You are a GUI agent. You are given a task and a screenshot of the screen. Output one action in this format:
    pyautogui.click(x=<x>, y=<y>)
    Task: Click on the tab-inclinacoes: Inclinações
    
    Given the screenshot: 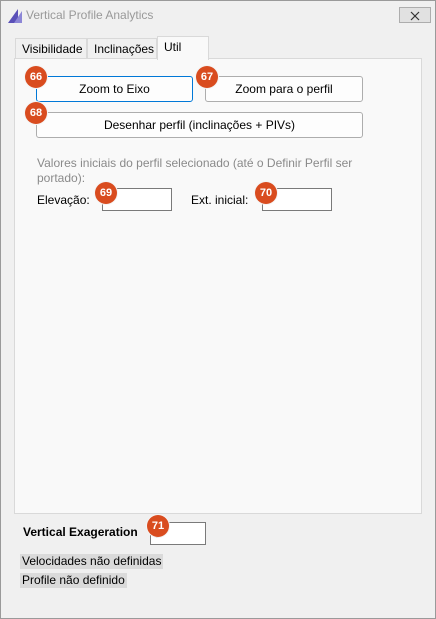 What is the action you would take?
    pyautogui.click(x=122, y=48)
    